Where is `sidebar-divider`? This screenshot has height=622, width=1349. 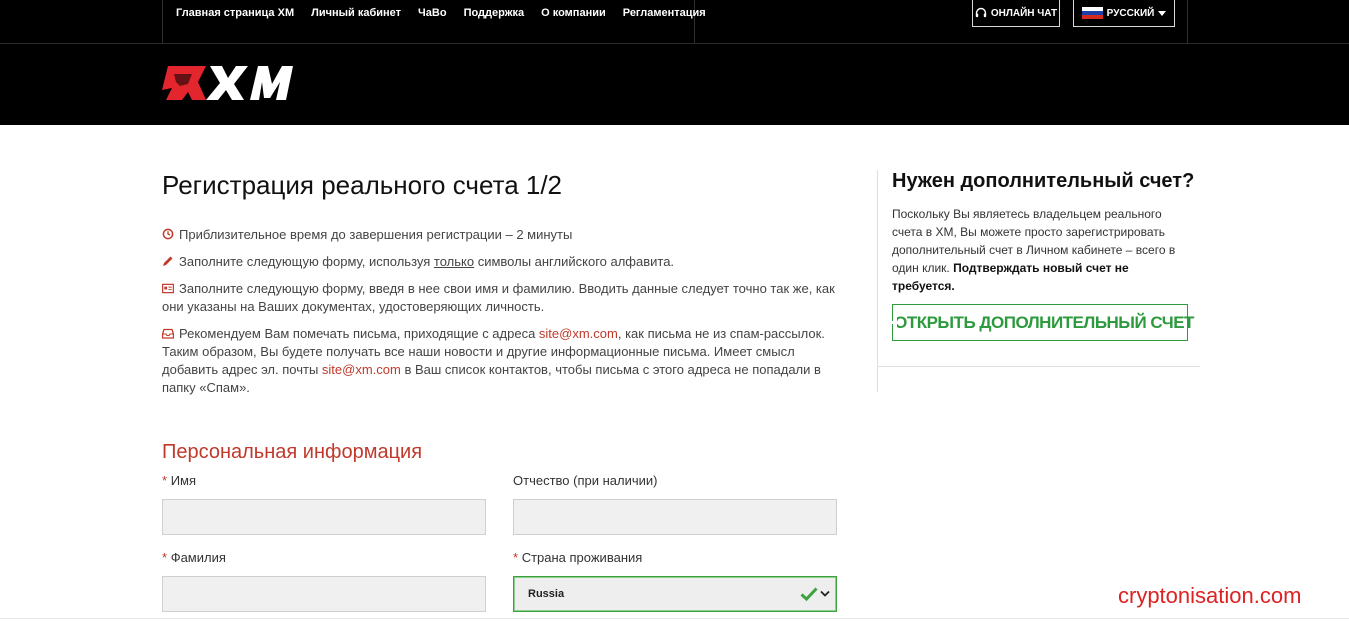 sidebar-divider is located at coordinates (877, 281).